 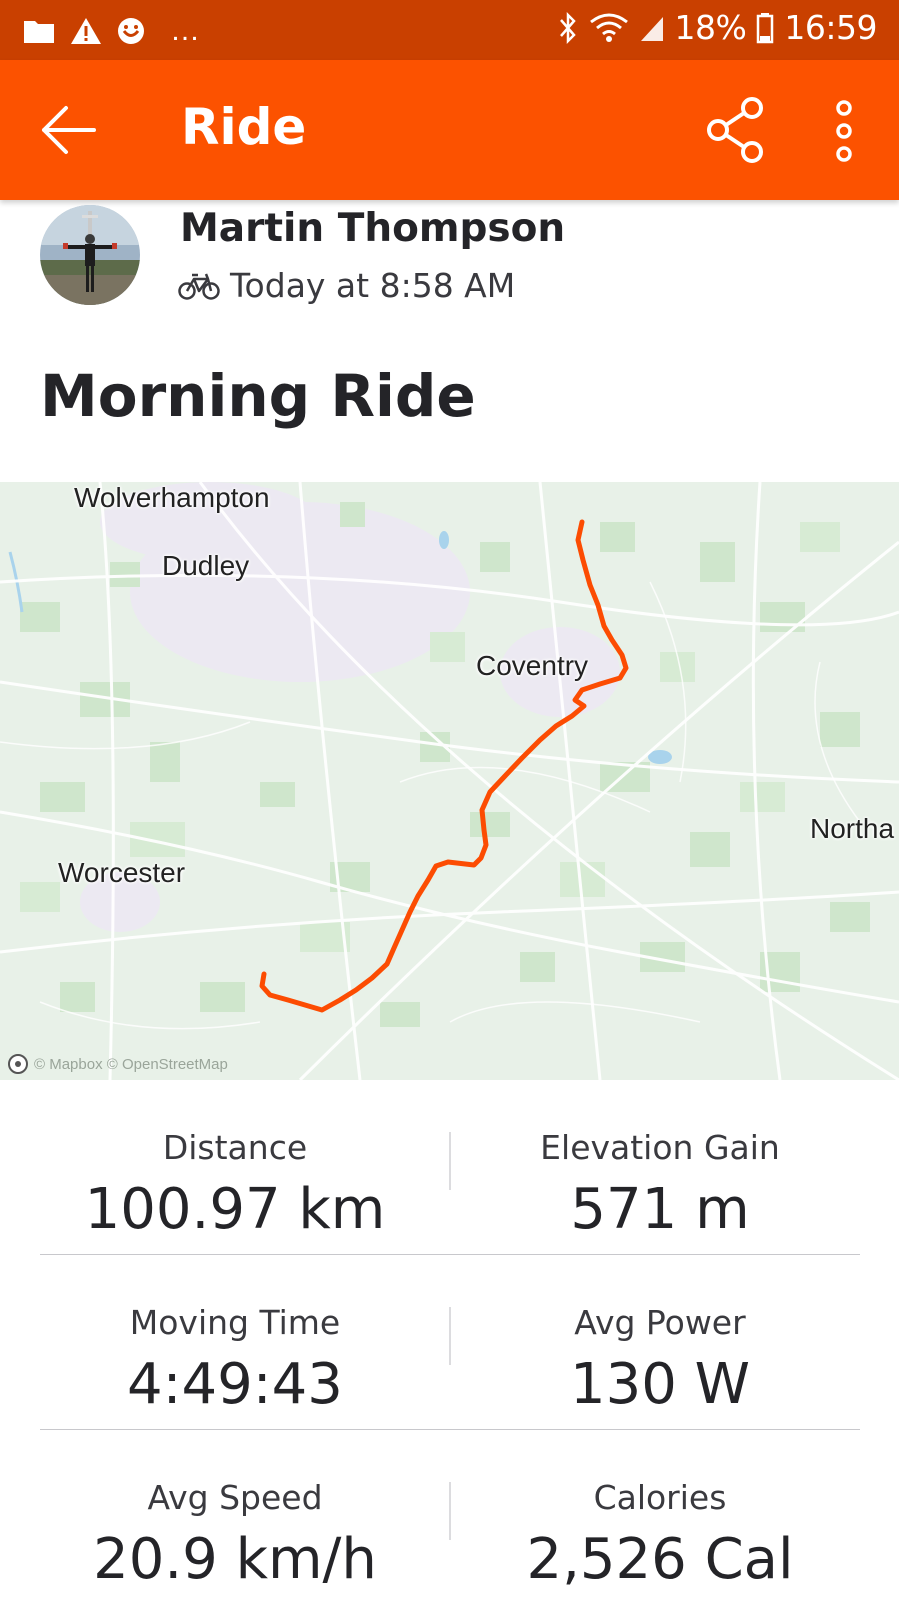 I want to click on stat-label: Distance, so click(x=235, y=1147).